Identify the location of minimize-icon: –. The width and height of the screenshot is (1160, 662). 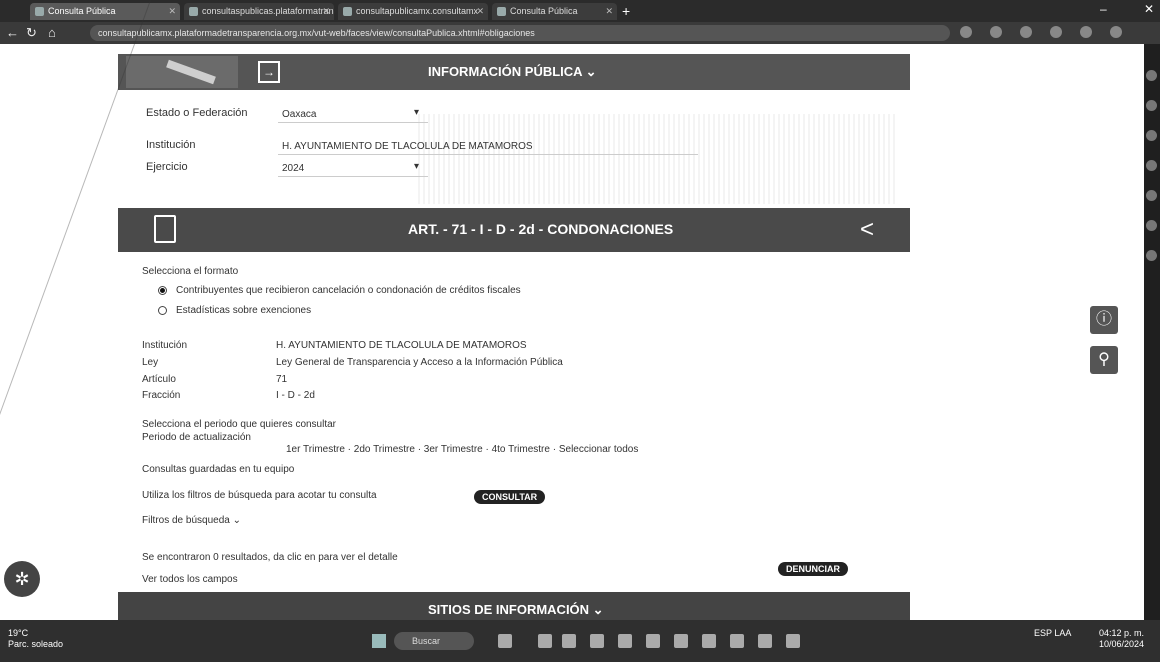
(1103, 9).